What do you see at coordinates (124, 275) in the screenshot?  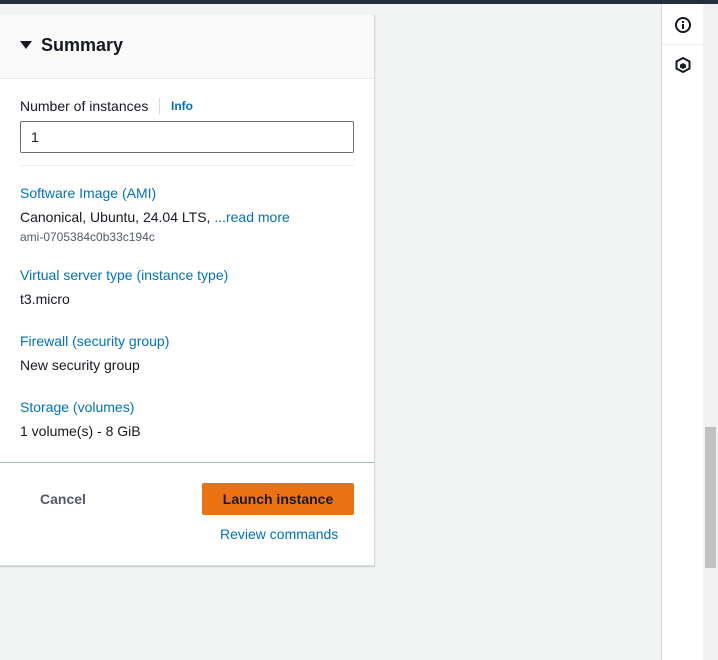 I see `instance-type-link: Virtual server type (instance type)` at bounding box center [124, 275].